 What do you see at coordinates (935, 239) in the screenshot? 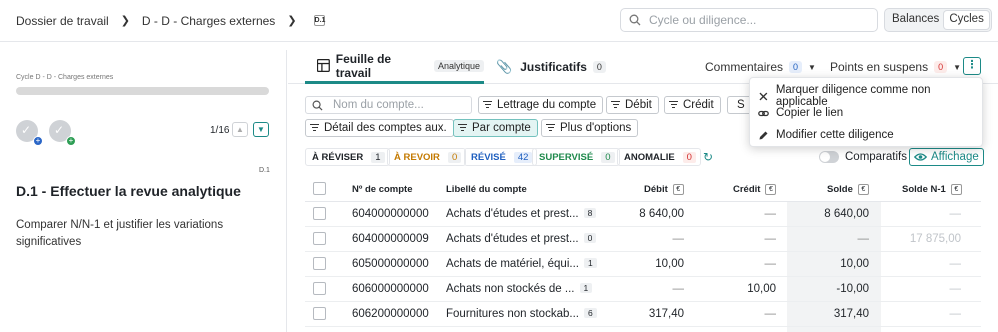
I see `solde-n1-value: 17 875,00` at bounding box center [935, 239].